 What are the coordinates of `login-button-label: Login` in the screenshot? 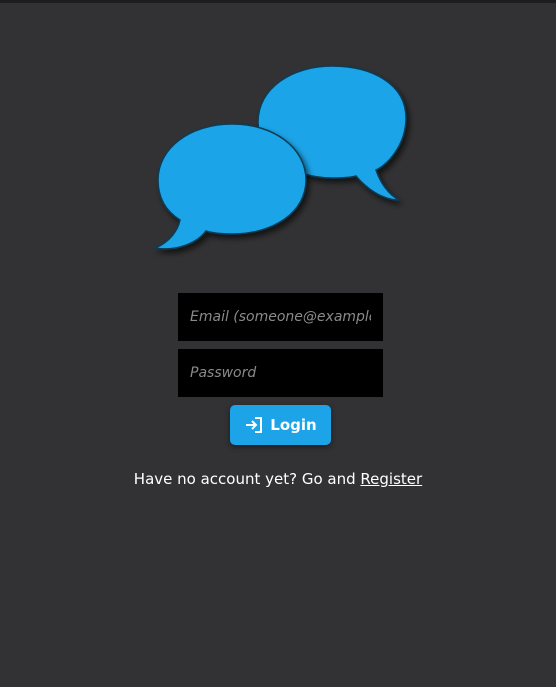 It's located at (293, 425).